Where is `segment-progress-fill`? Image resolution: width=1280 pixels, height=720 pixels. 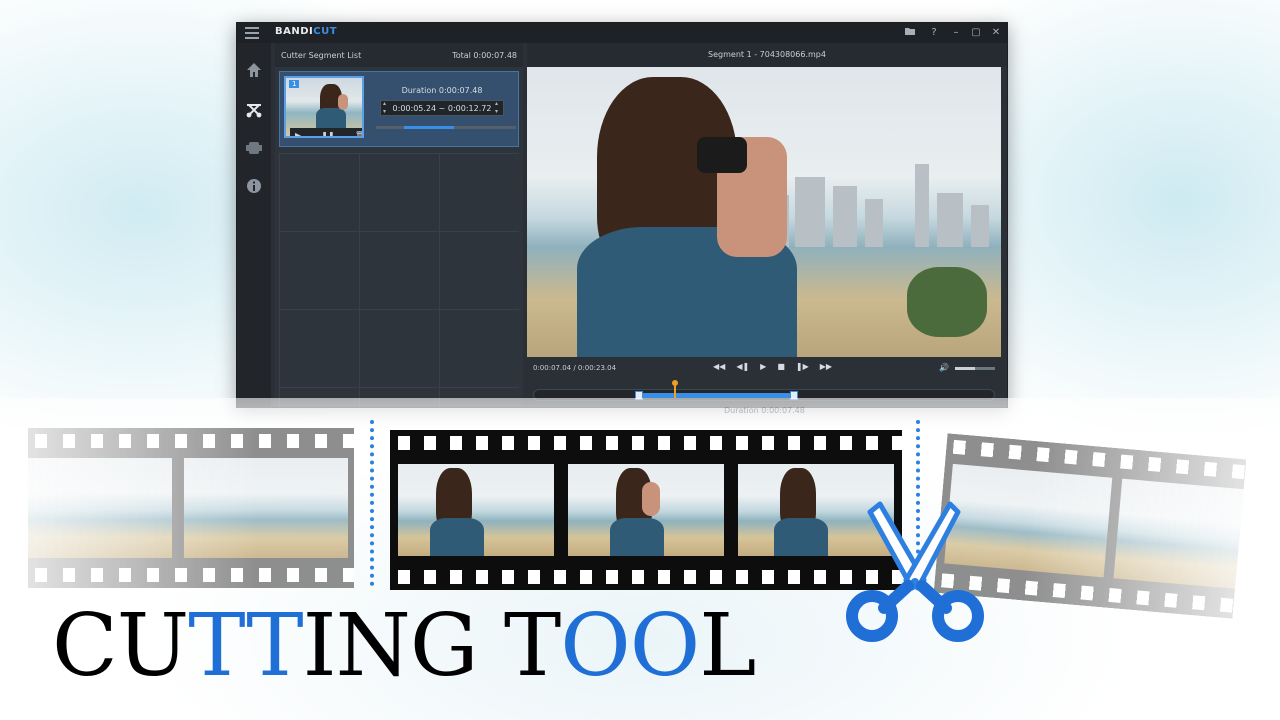 segment-progress-fill is located at coordinates (429, 127).